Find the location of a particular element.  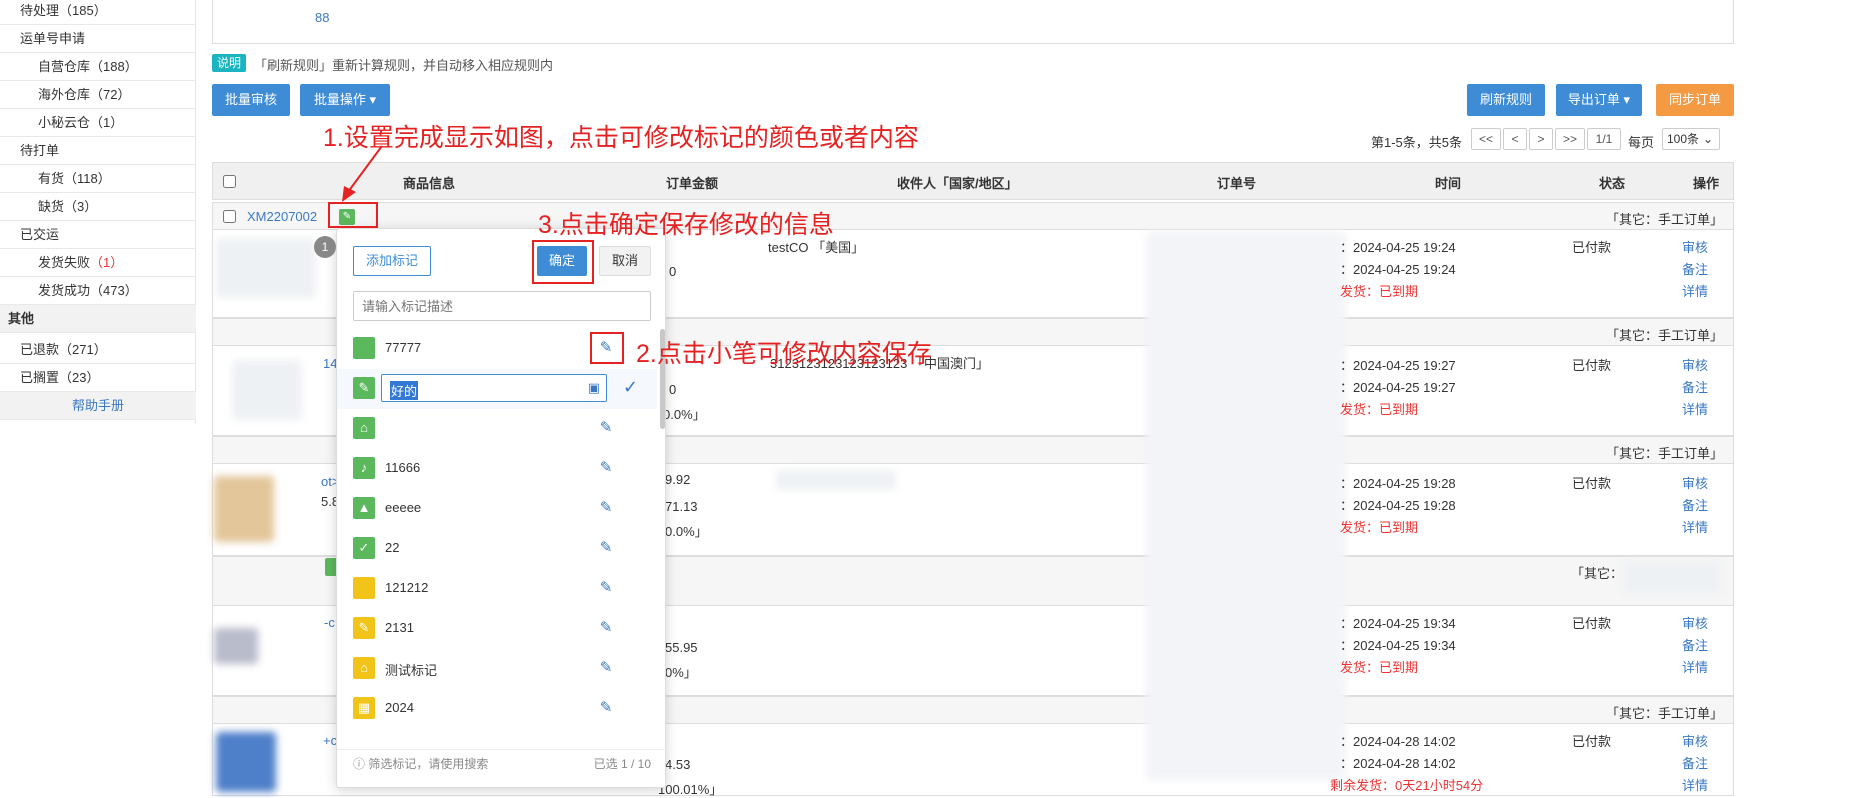

note-icon: ✎ is located at coordinates (364, 387).